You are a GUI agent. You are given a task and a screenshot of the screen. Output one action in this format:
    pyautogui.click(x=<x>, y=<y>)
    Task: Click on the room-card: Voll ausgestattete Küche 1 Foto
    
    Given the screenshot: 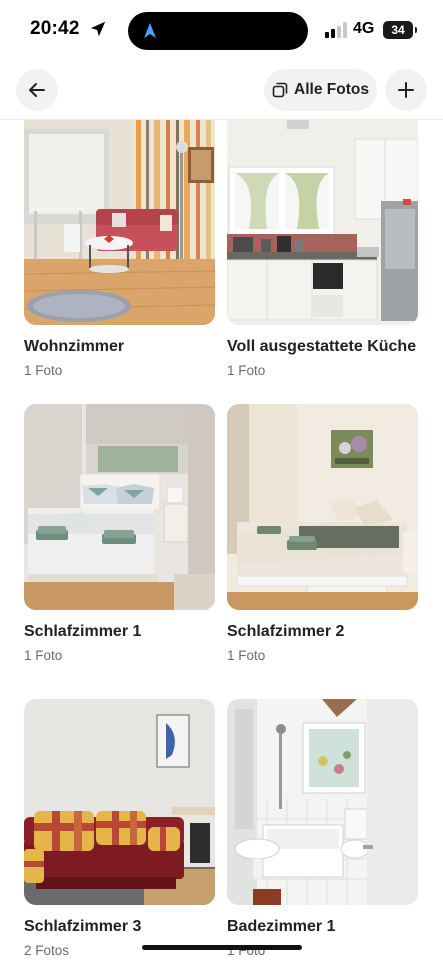 What is the action you would take?
    pyautogui.click(x=322, y=248)
    